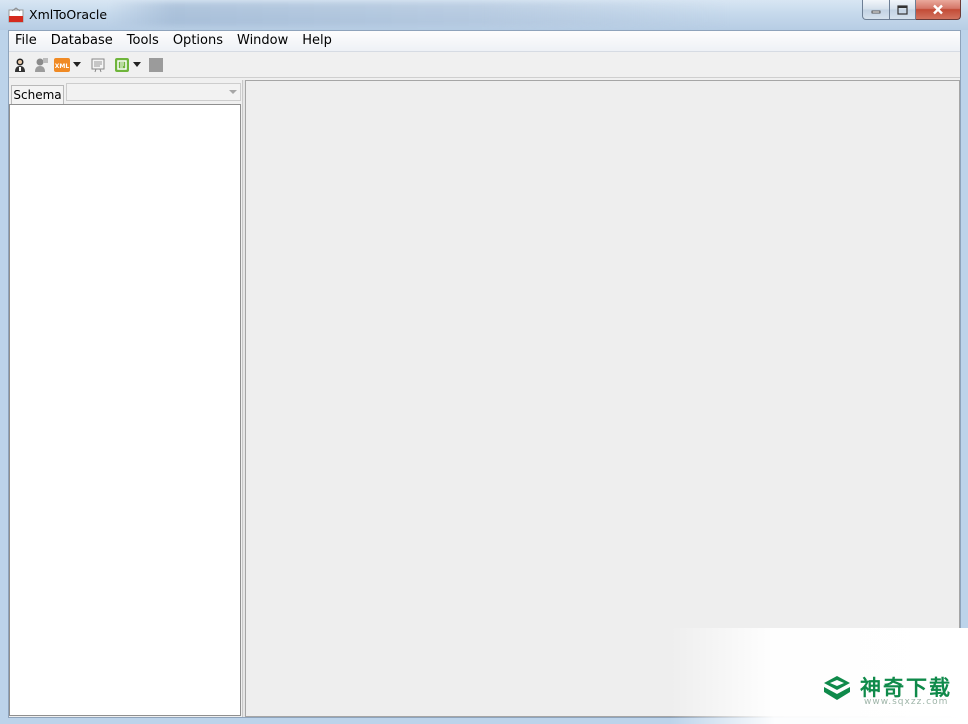  I want to click on toolbar: XML, so click(484, 65).